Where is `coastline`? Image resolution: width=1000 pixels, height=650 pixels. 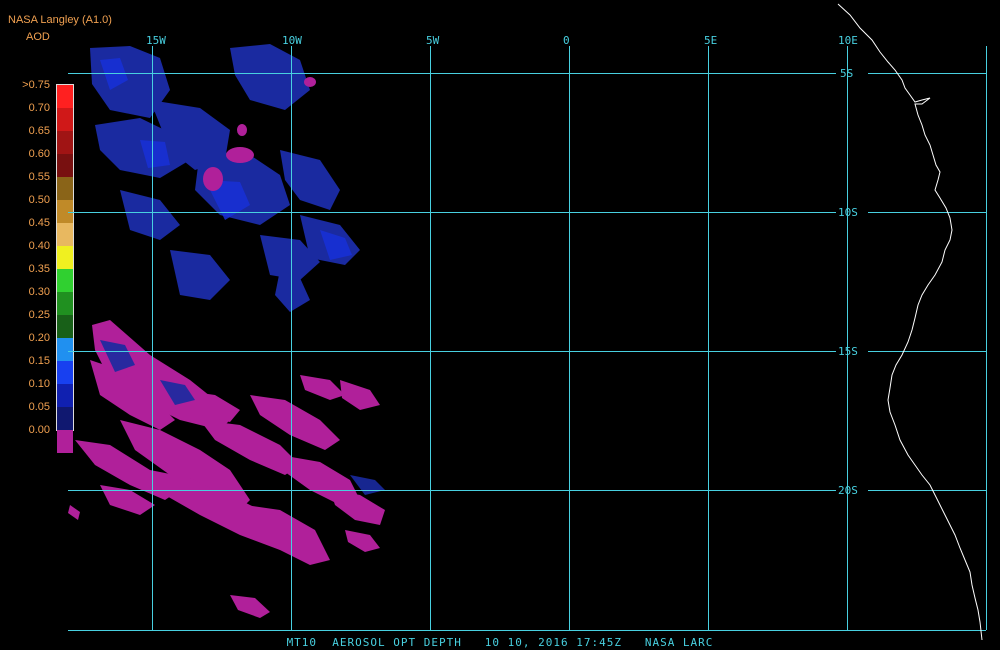 coastline is located at coordinates (910, 322).